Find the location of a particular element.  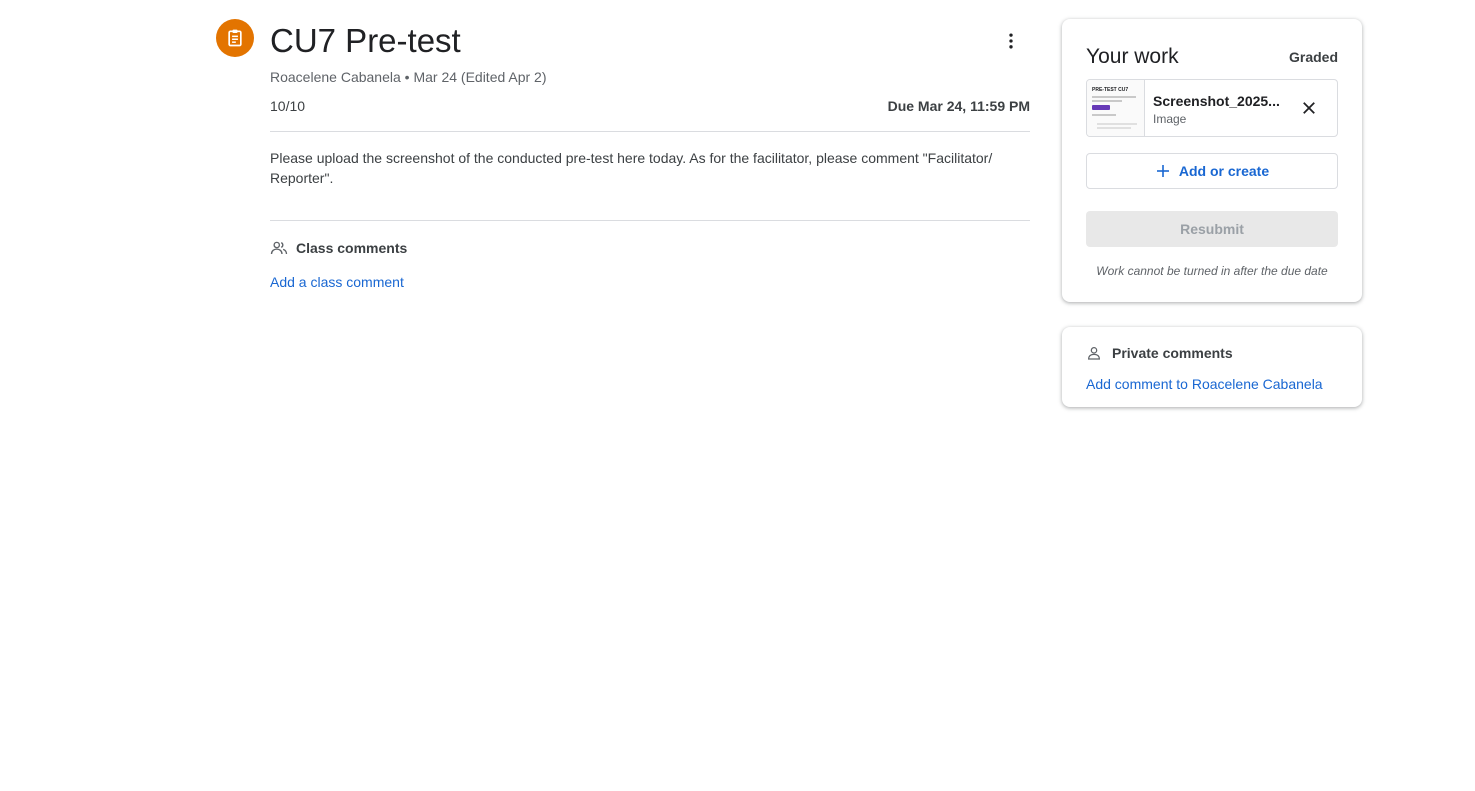

more-vert-icon is located at coordinates (1011, 41).